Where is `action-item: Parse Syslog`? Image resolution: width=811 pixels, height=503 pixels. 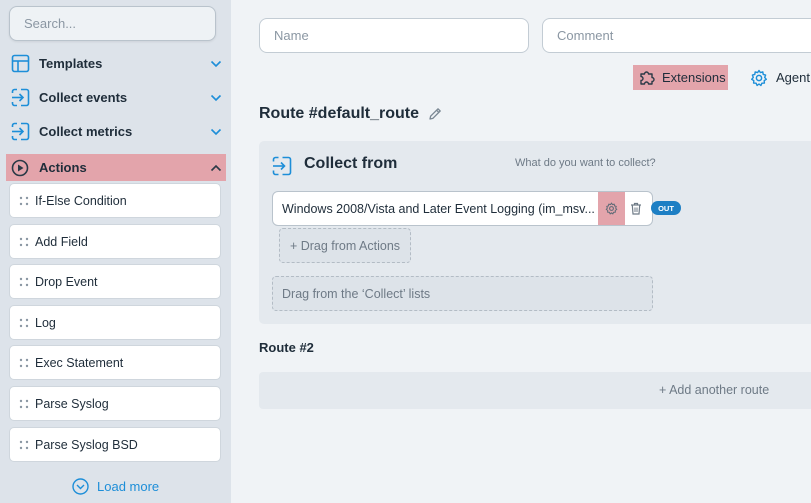
action-item: Parse Syslog is located at coordinates (115, 403).